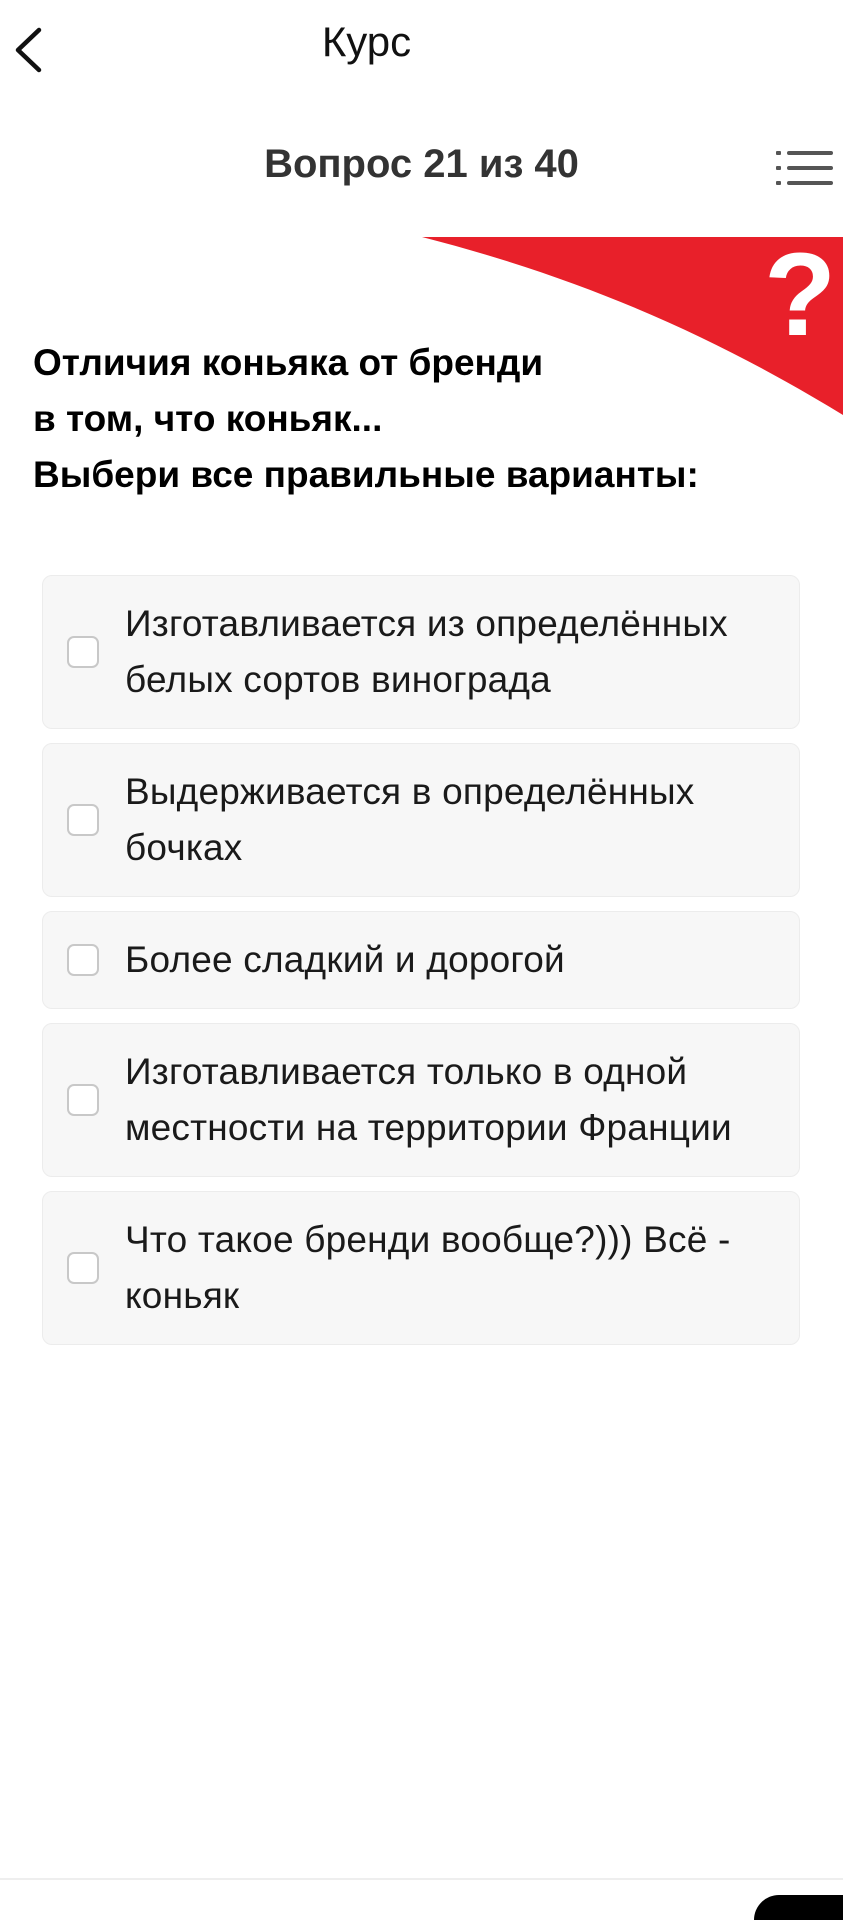  Describe the element at coordinates (421, 50) in the screenshot. I see `top-bar: Курс` at that location.